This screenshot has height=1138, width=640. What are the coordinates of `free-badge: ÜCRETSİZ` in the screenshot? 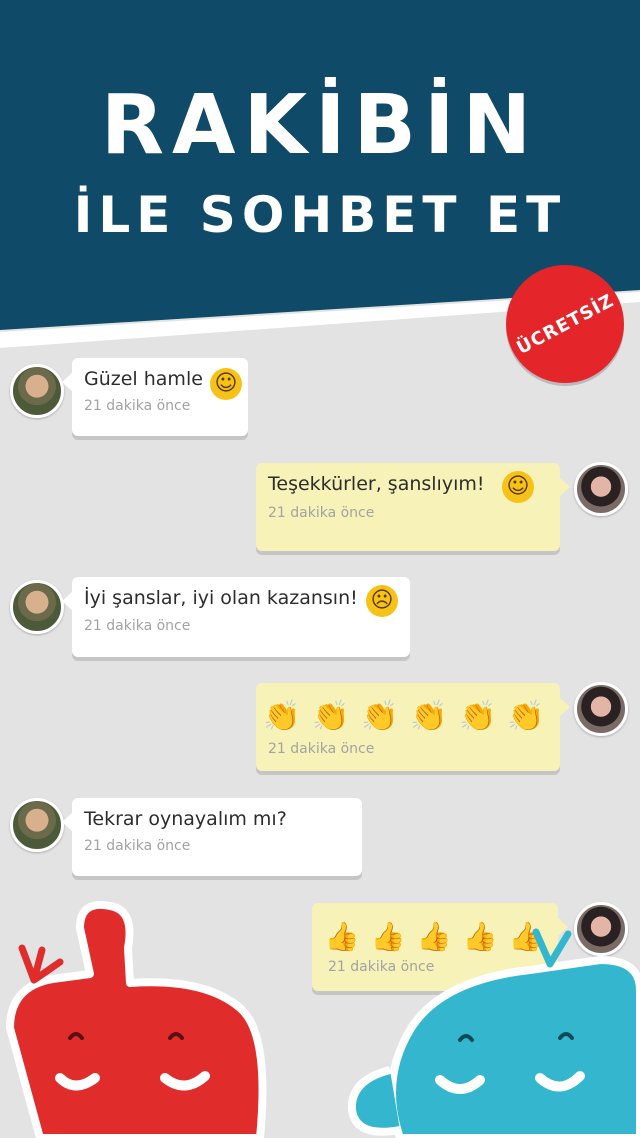 It's located at (565, 324).